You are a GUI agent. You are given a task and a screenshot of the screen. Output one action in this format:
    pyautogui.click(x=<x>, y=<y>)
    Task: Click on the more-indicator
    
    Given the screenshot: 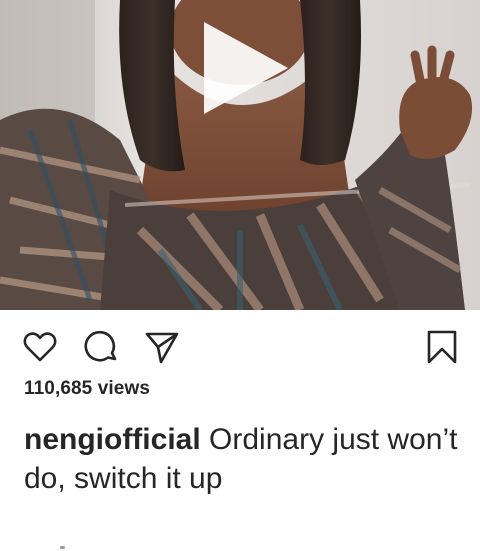 What is the action you would take?
    pyautogui.click(x=62, y=547)
    